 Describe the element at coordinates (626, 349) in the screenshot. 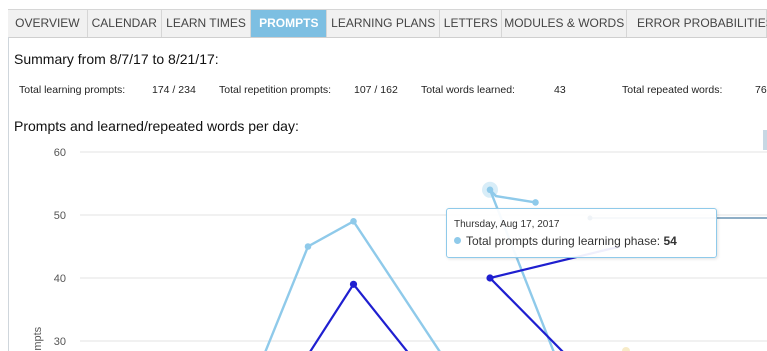

I see `series-point-hidden` at that location.